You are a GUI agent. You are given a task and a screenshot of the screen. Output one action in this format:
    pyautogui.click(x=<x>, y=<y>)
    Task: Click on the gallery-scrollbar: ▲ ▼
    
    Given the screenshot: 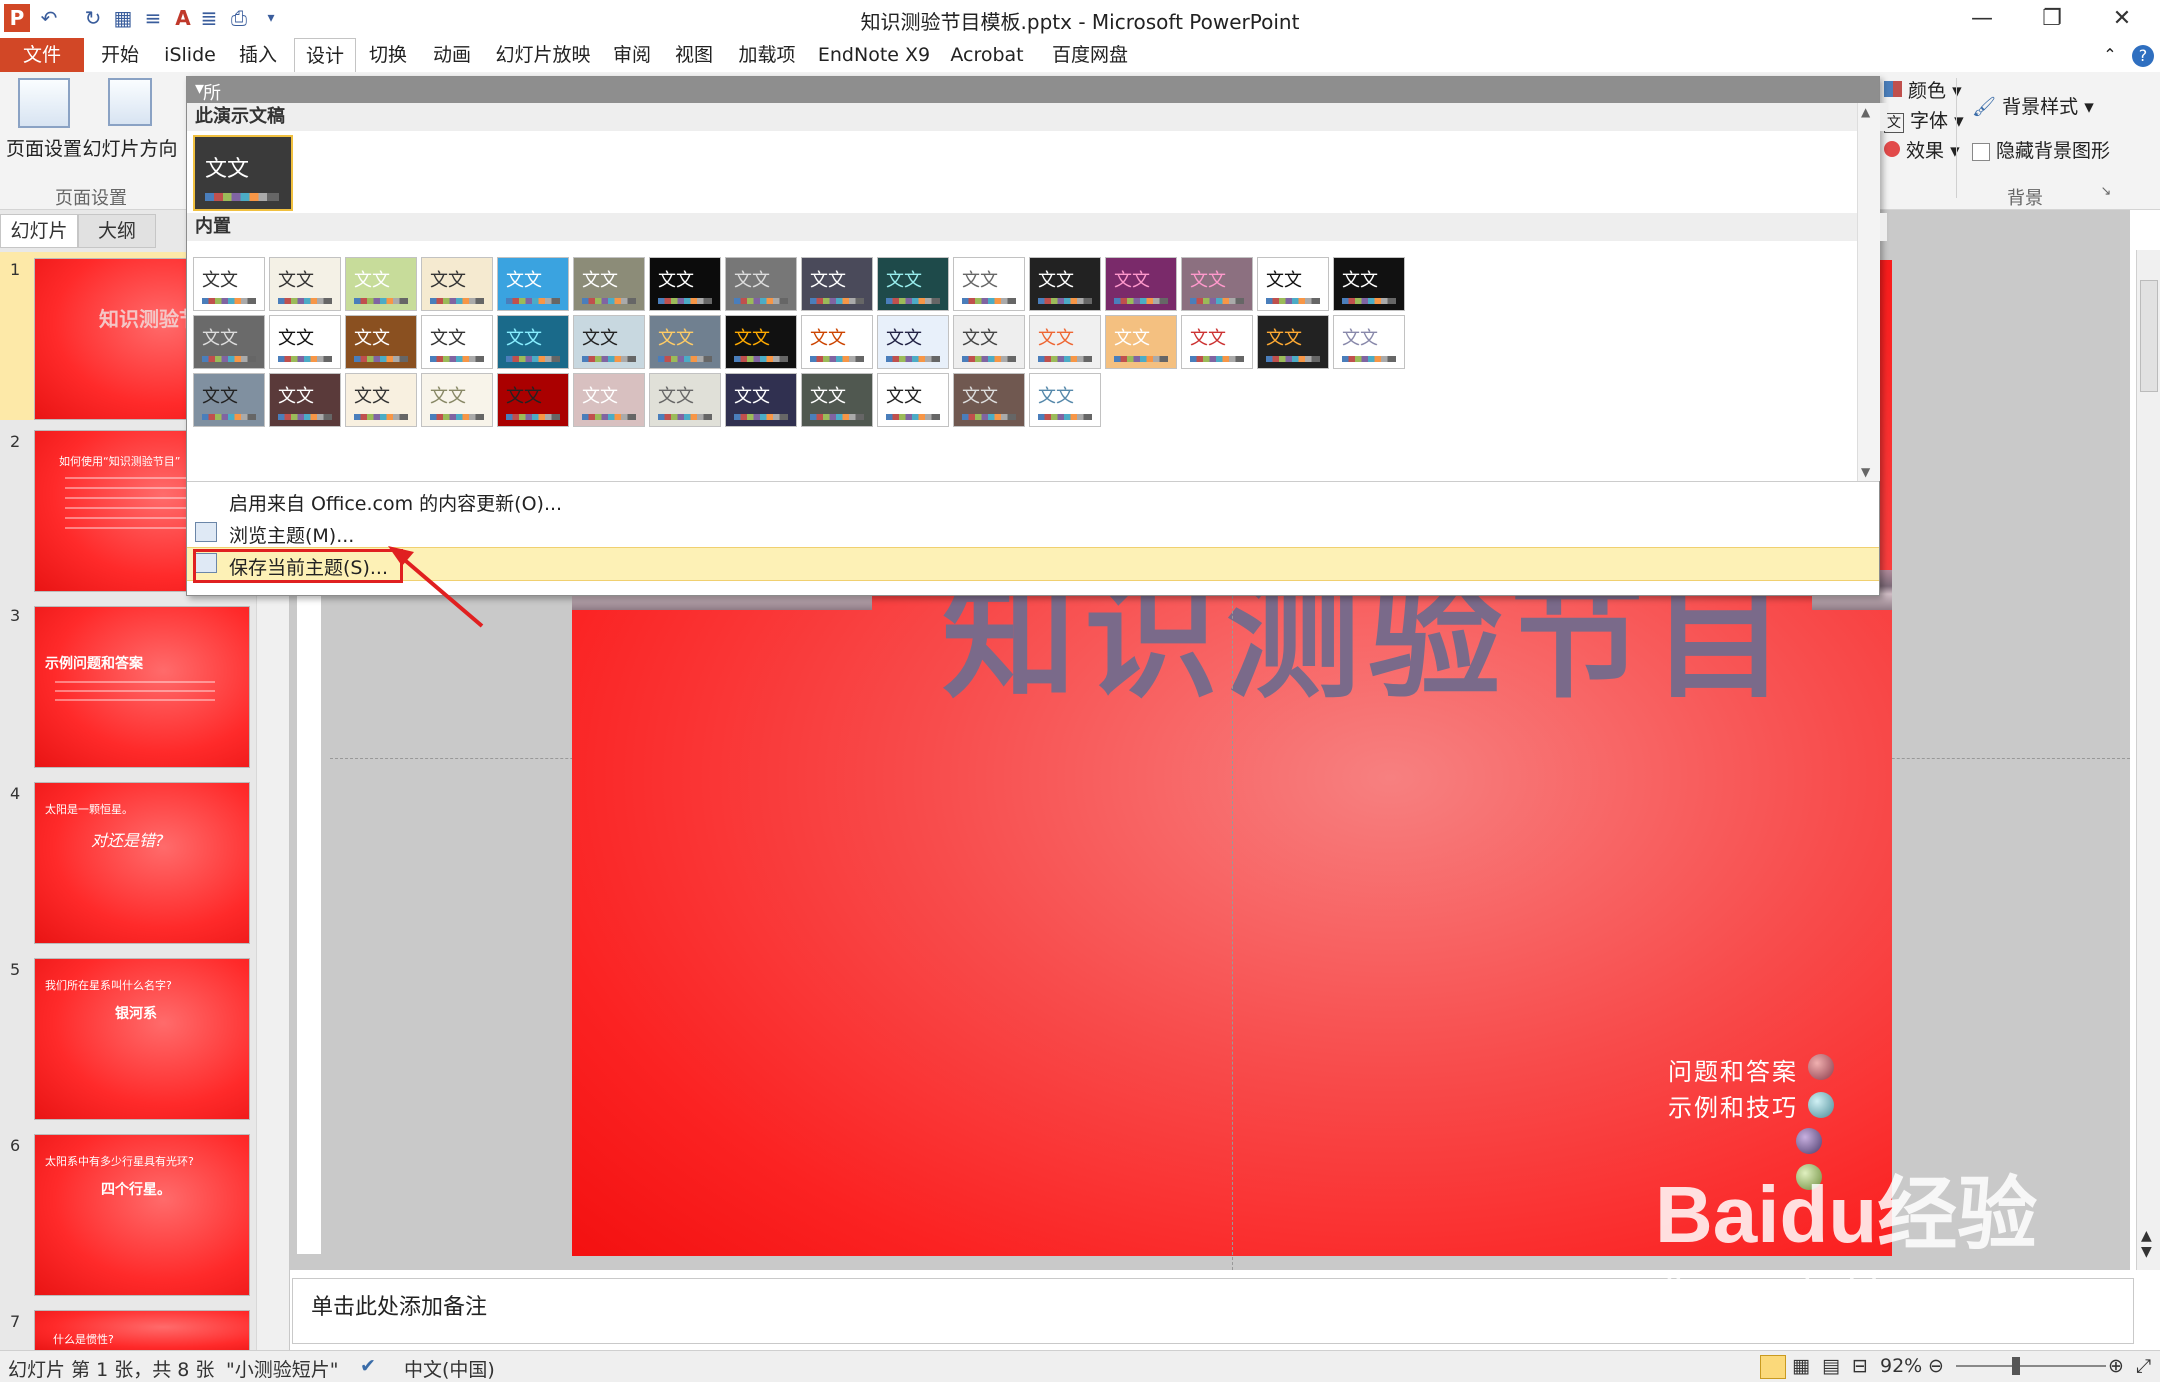 What is the action you would take?
    pyautogui.click(x=1868, y=292)
    